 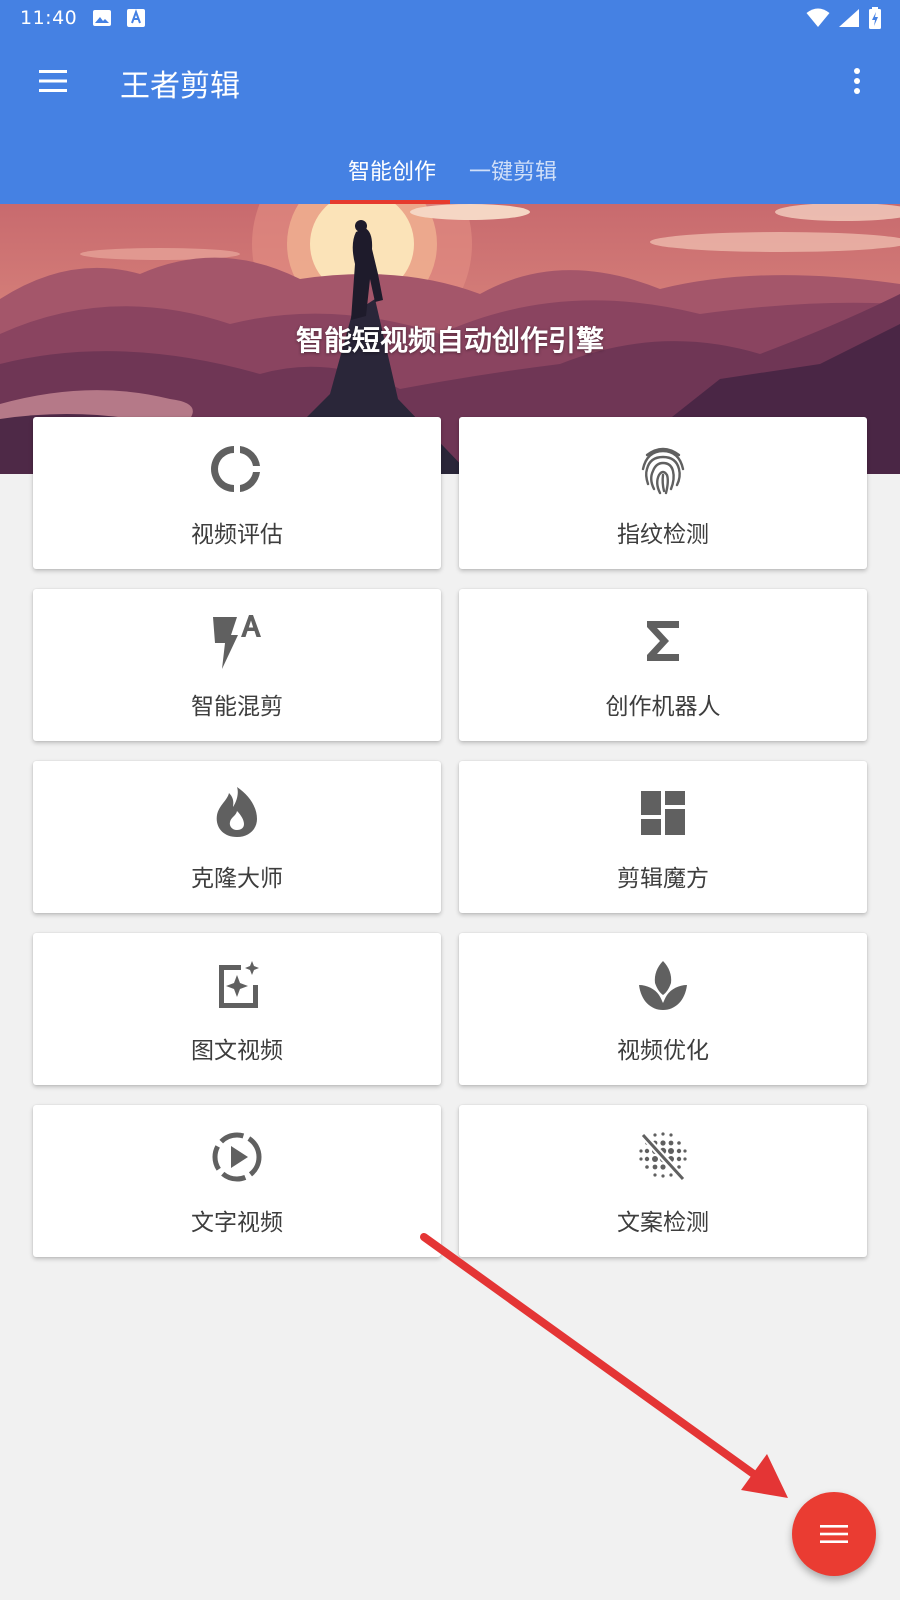 I want to click on card-text-video: 文字视频, so click(x=237, y=1181).